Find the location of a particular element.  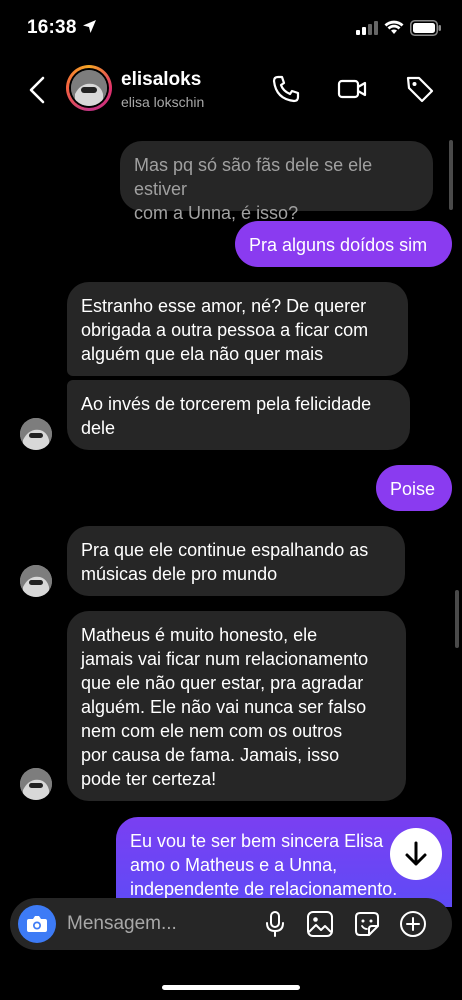

chat-header: elisaloks elisa lokschin is located at coordinates (231, 90).